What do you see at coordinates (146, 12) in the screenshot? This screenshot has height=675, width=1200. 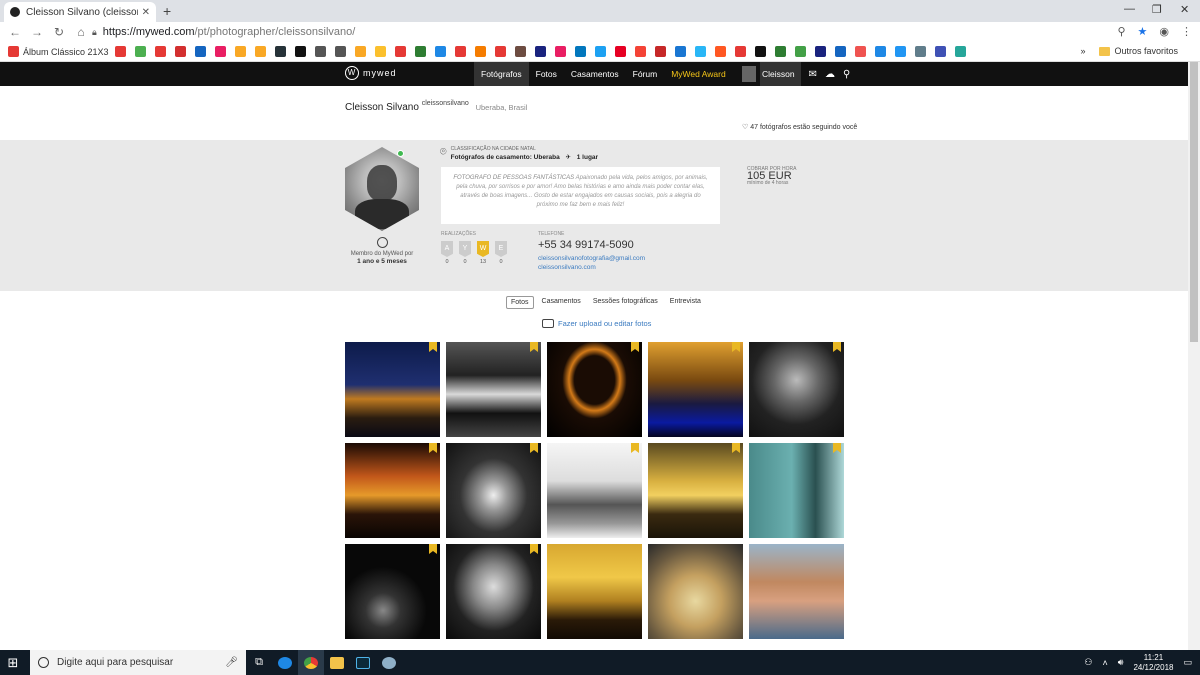 I see `close-tab-icon: ✕` at bounding box center [146, 12].